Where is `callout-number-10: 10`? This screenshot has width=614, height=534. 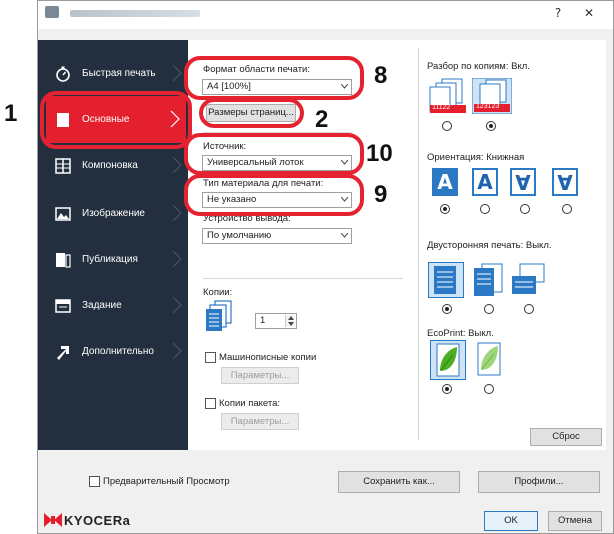 callout-number-10: 10 is located at coordinates (379, 153).